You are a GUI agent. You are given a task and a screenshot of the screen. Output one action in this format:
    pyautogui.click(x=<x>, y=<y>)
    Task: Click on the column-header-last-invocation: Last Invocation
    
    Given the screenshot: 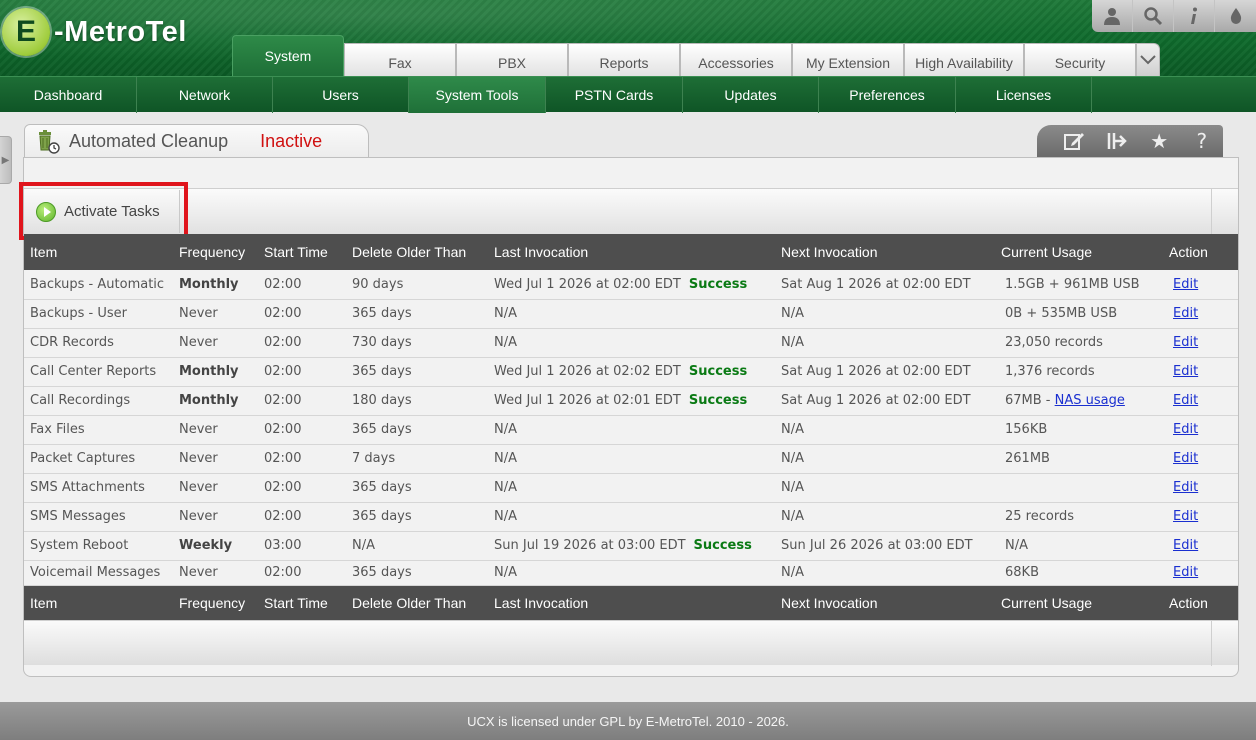 What is the action you would take?
    pyautogui.click(x=631, y=252)
    